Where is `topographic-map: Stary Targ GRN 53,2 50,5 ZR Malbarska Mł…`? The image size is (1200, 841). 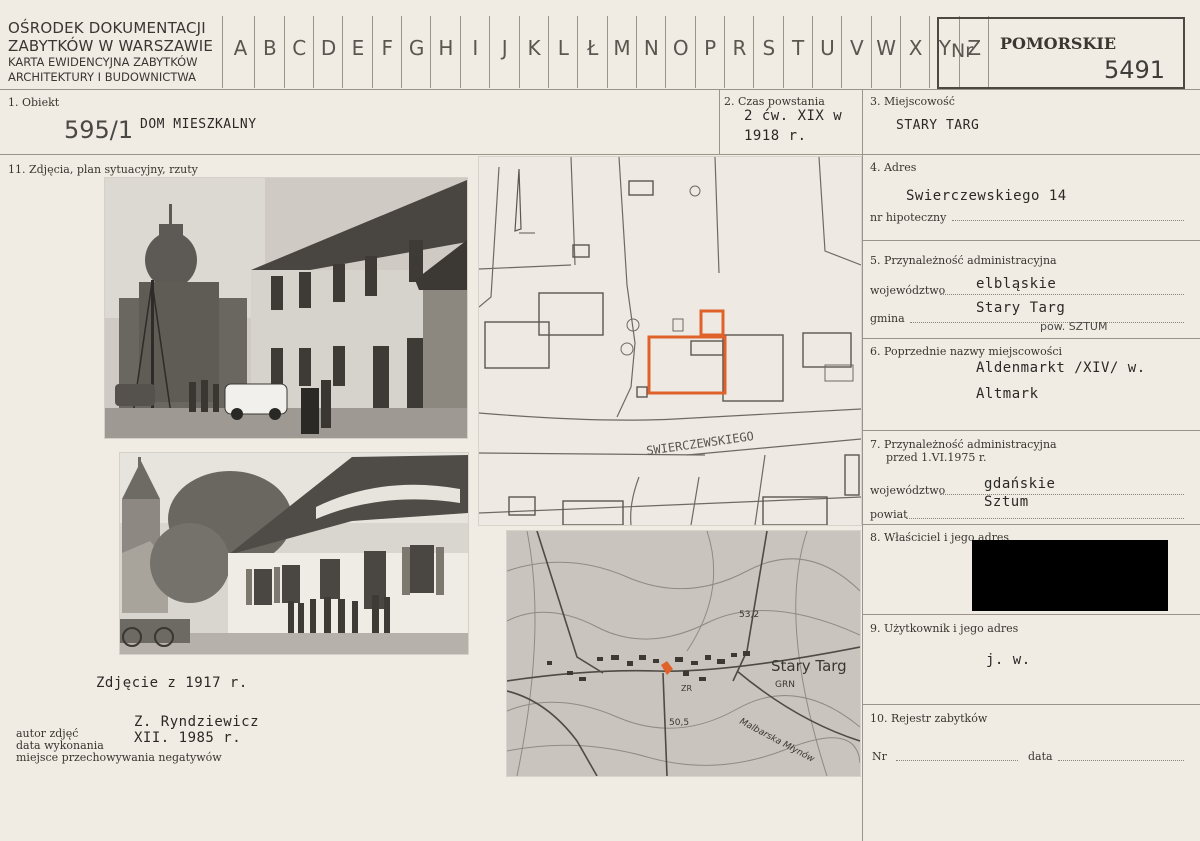
topographic-map: Stary Targ GRN 53,2 50,5 ZR Malbarska Mł… is located at coordinates (683, 653).